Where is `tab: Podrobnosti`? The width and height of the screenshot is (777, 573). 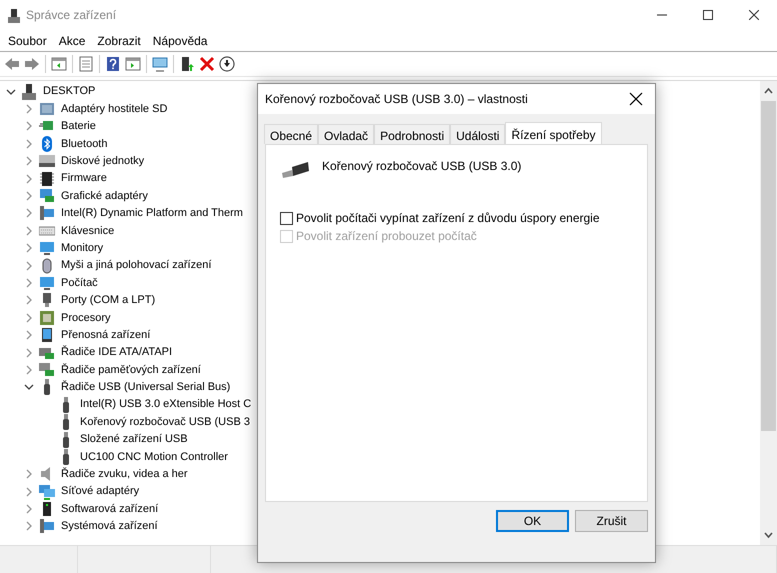 tab: Podrobnosti is located at coordinates (412, 134).